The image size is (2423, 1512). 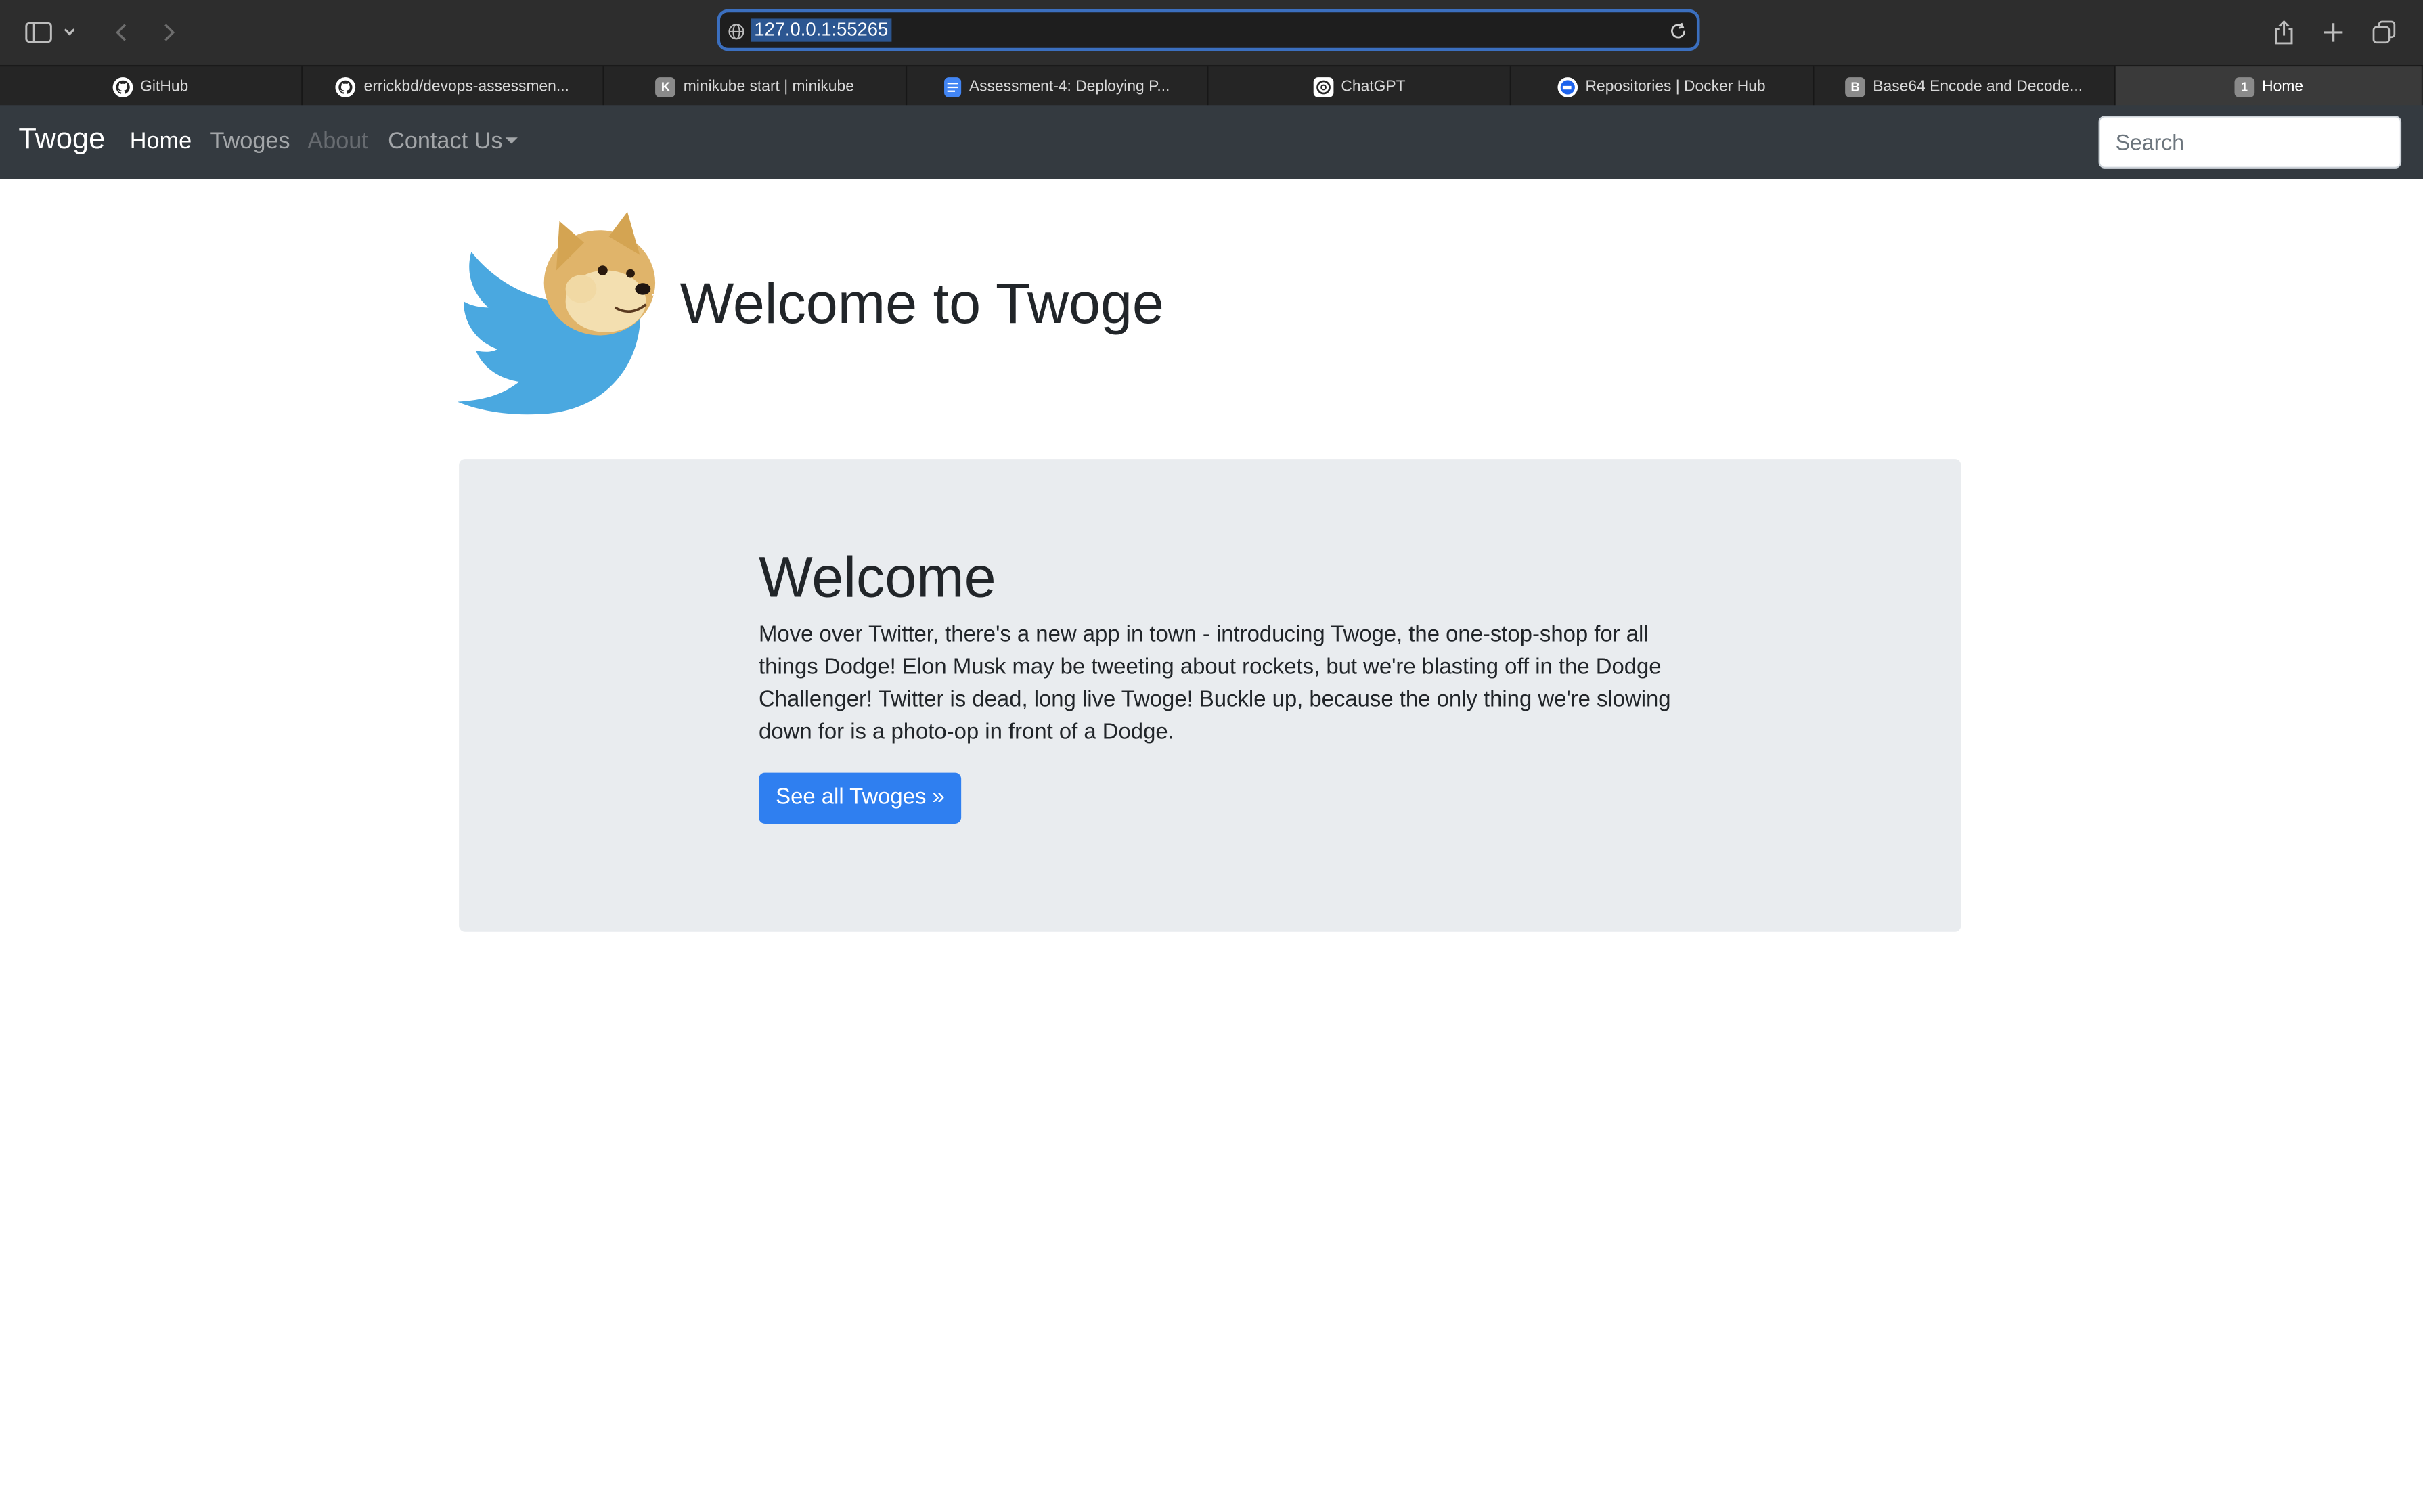 I want to click on browser-toolbar: 127.0.0.1:55265, so click(x=1211, y=32).